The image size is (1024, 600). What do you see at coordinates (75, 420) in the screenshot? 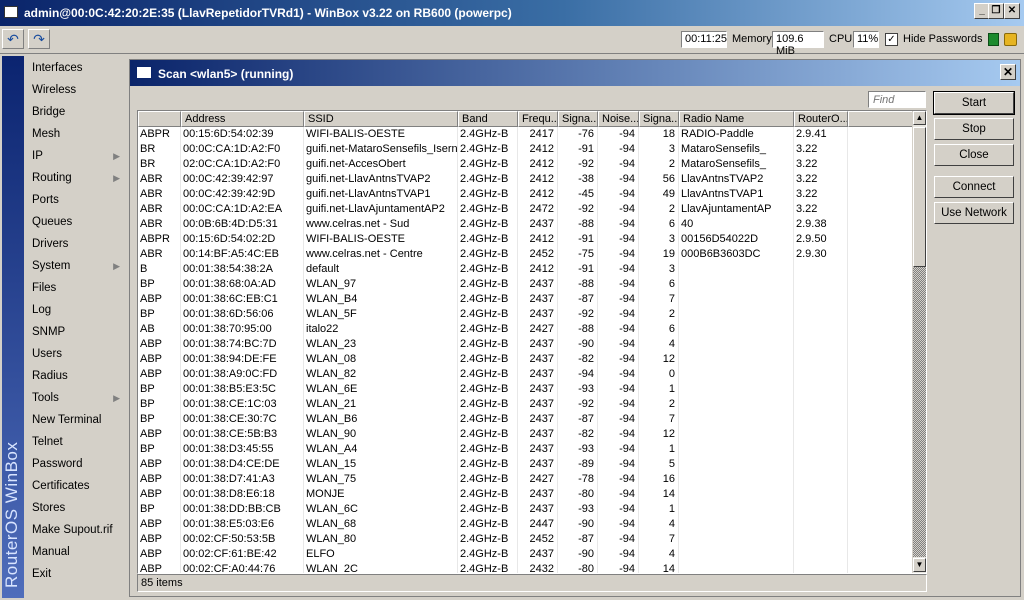
I see `sidebar-item-new-terminal: New Terminal` at bounding box center [75, 420].